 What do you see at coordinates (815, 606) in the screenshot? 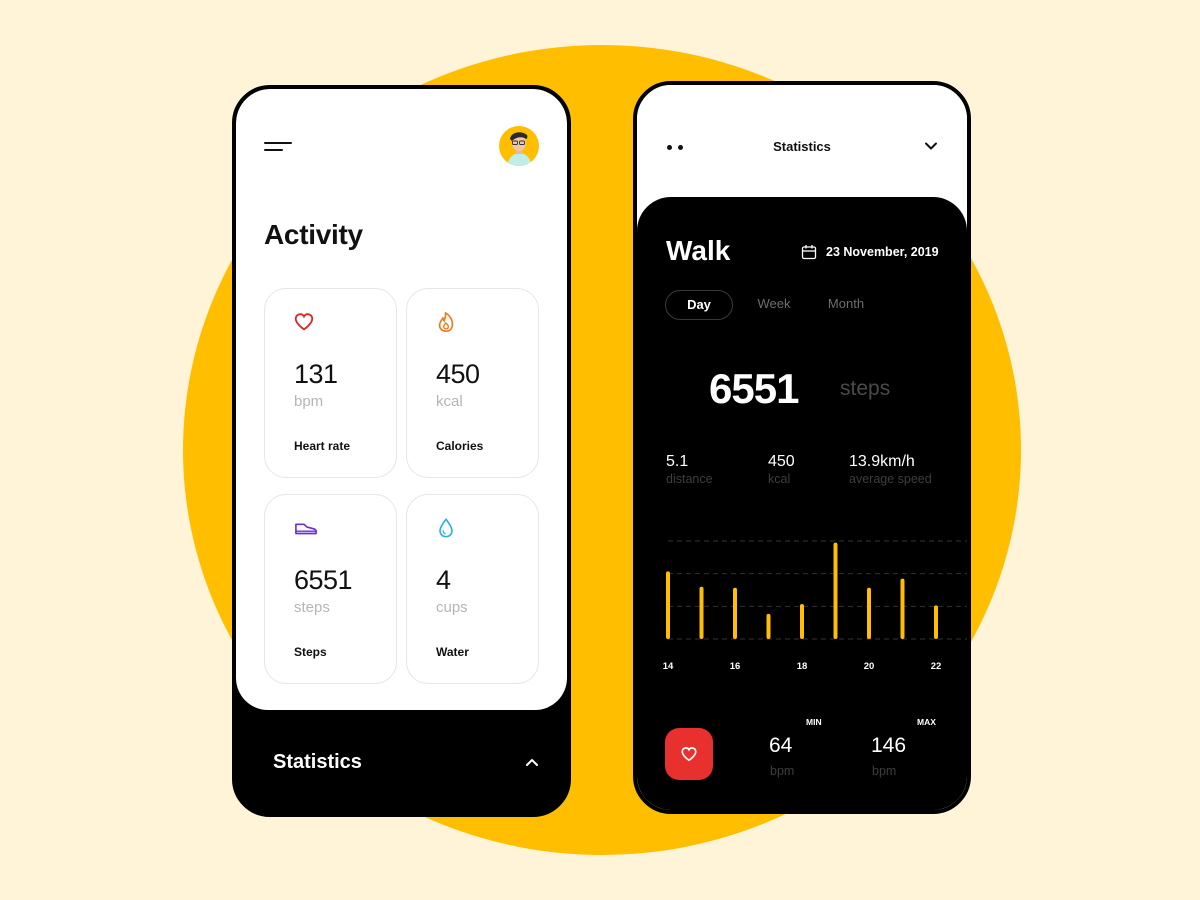
I see `steps-bar-chart: 14 16 18 20 22` at bounding box center [815, 606].